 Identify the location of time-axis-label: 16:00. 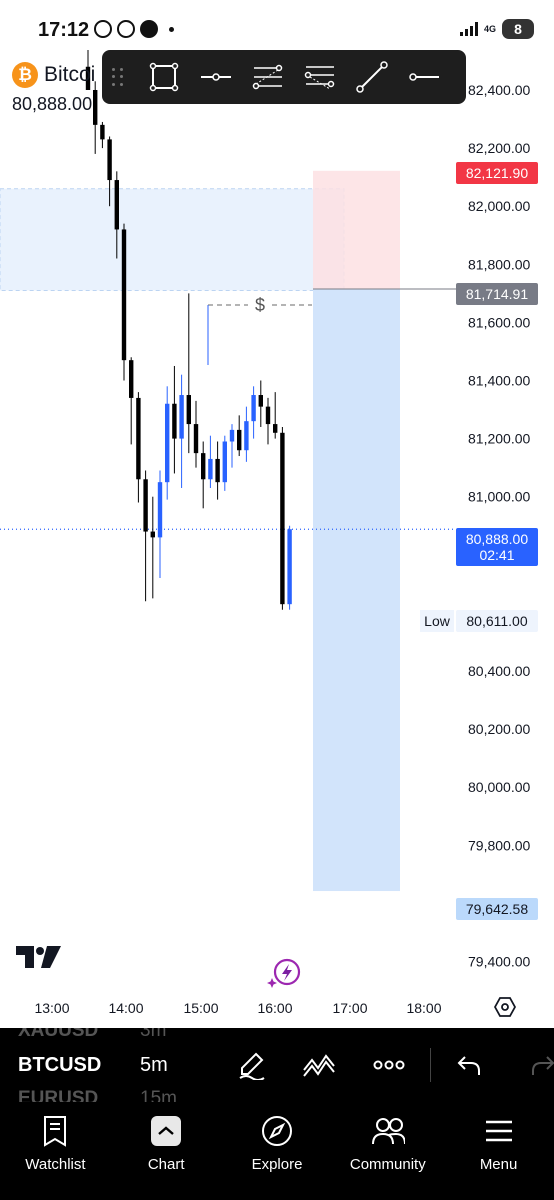
(274, 1008).